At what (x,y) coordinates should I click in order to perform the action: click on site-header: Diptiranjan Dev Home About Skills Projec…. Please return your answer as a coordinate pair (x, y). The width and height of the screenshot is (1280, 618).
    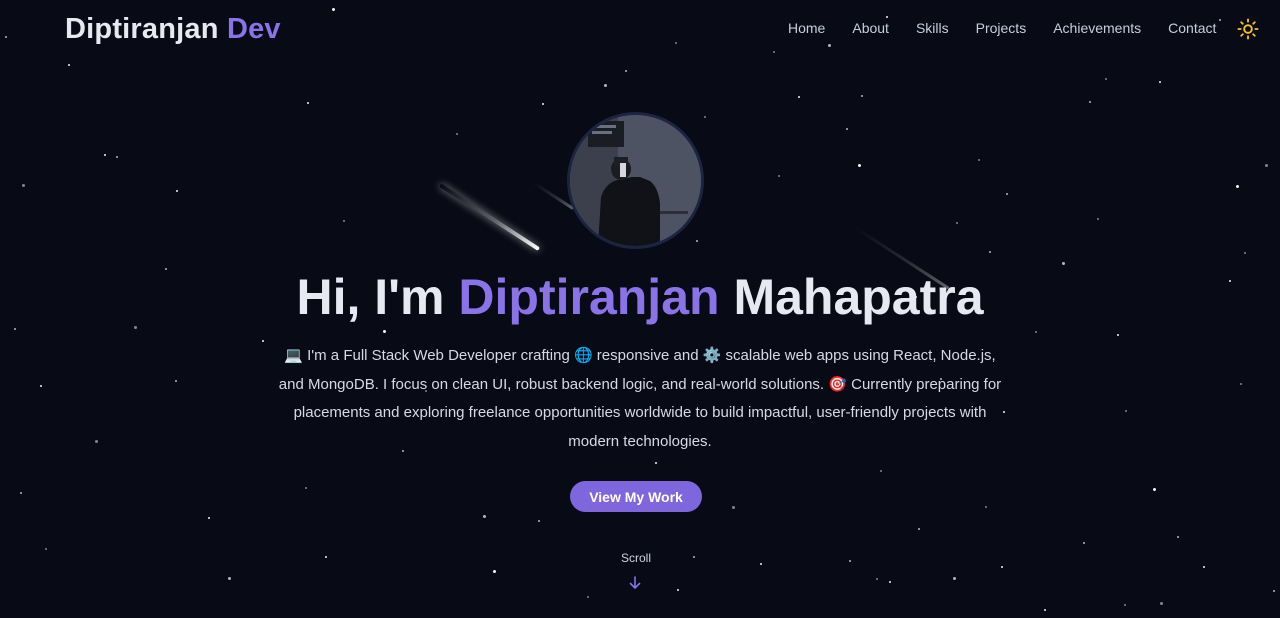
    Looking at the image, I should click on (640, 31).